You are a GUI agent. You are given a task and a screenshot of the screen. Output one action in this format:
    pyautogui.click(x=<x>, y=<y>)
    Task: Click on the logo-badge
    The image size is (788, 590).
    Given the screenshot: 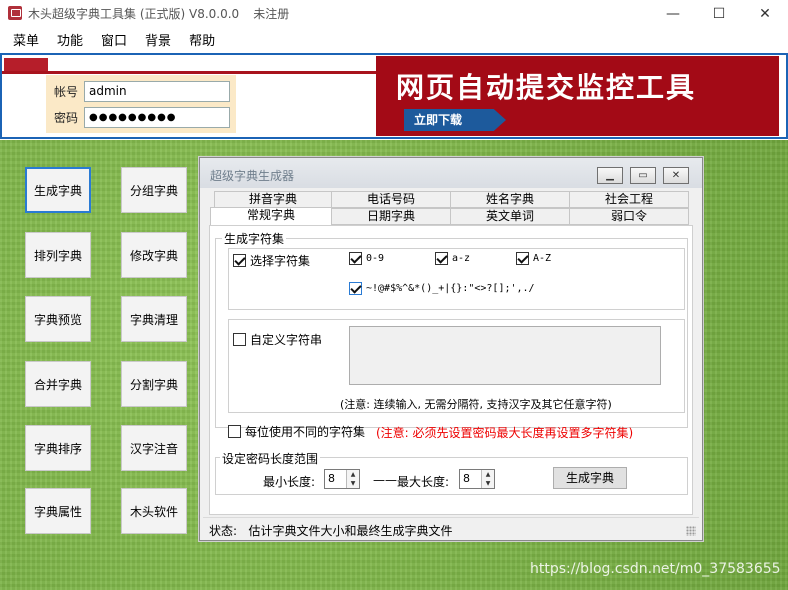 What is the action you would take?
    pyautogui.click(x=26, y=64)
    